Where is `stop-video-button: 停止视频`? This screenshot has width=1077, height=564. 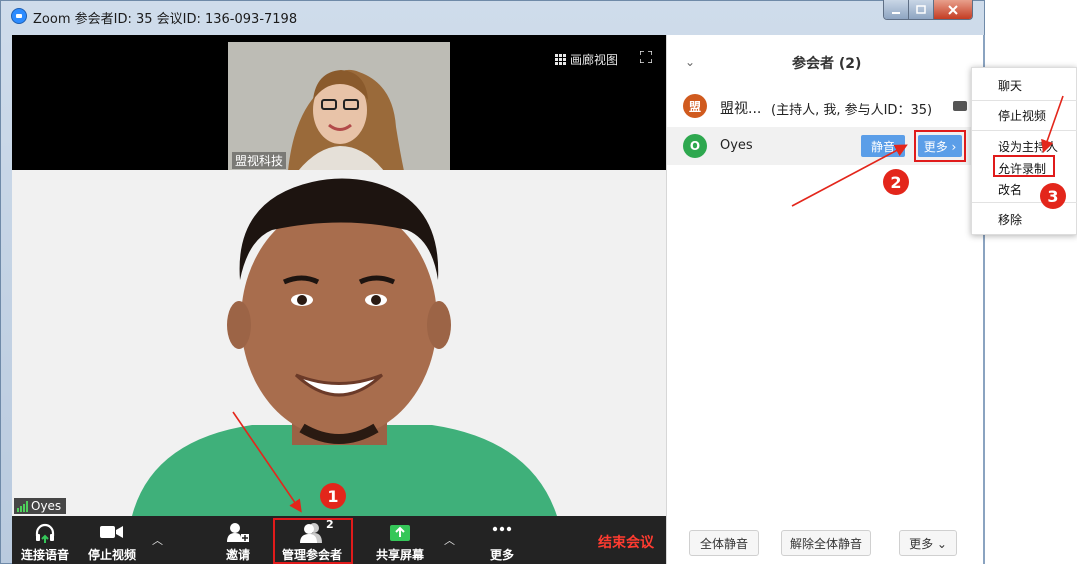
stop-video-button: 停止视频 is located at coordinates (112, 540).